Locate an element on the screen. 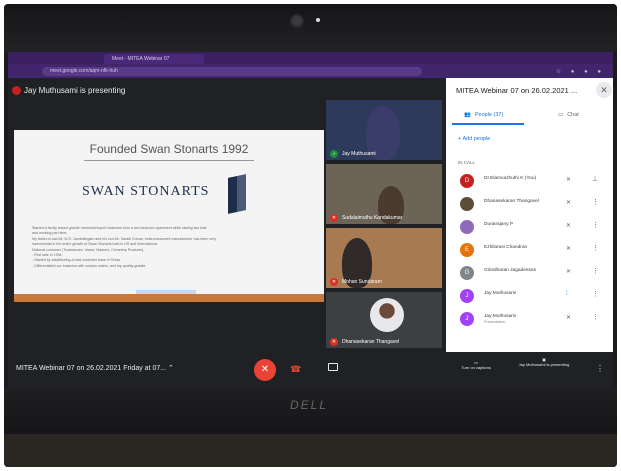 This screenshot has height=471, width=621. participant-subtitle: Presentation is located at coordinates (495, 322).